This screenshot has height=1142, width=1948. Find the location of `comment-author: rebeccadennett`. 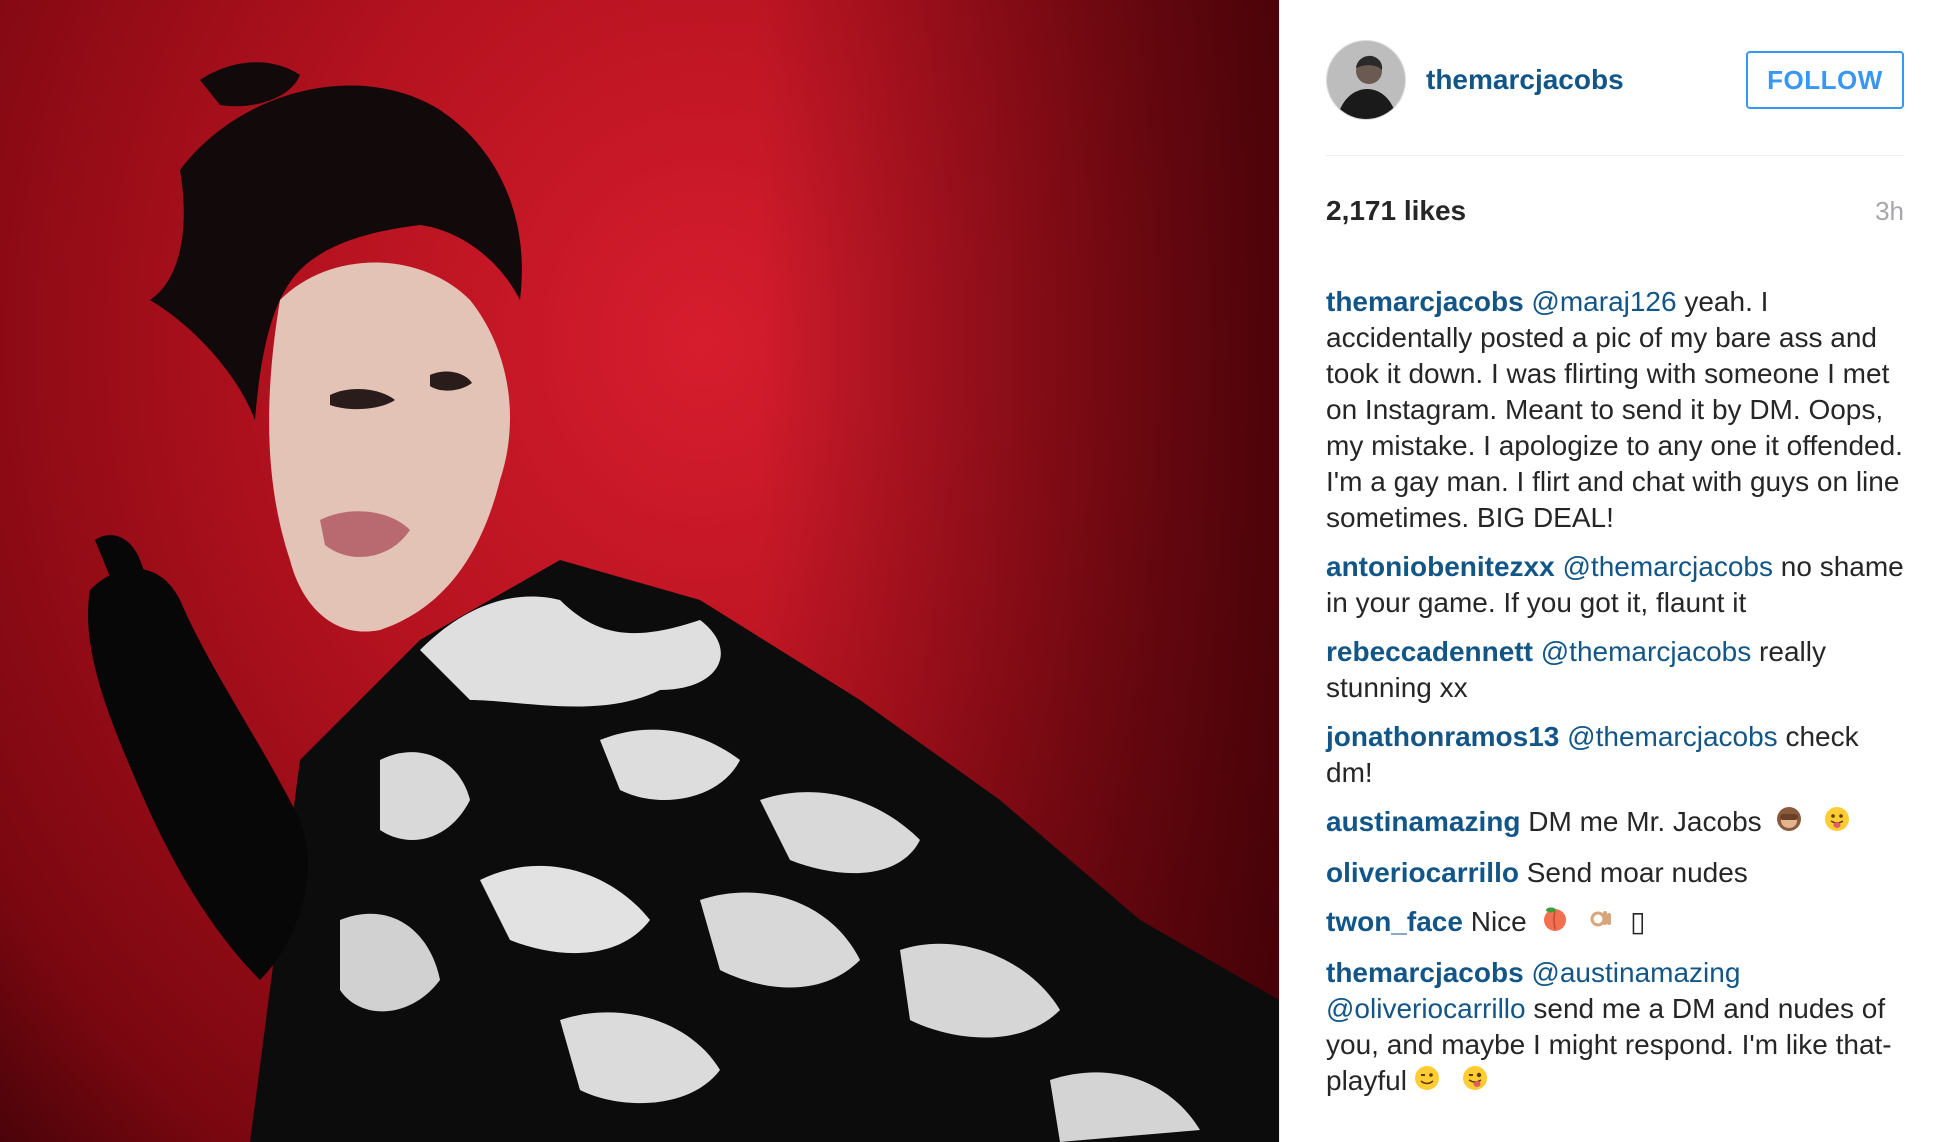

comment-author: rebeccadennett is located at coordinates (1429, 651).